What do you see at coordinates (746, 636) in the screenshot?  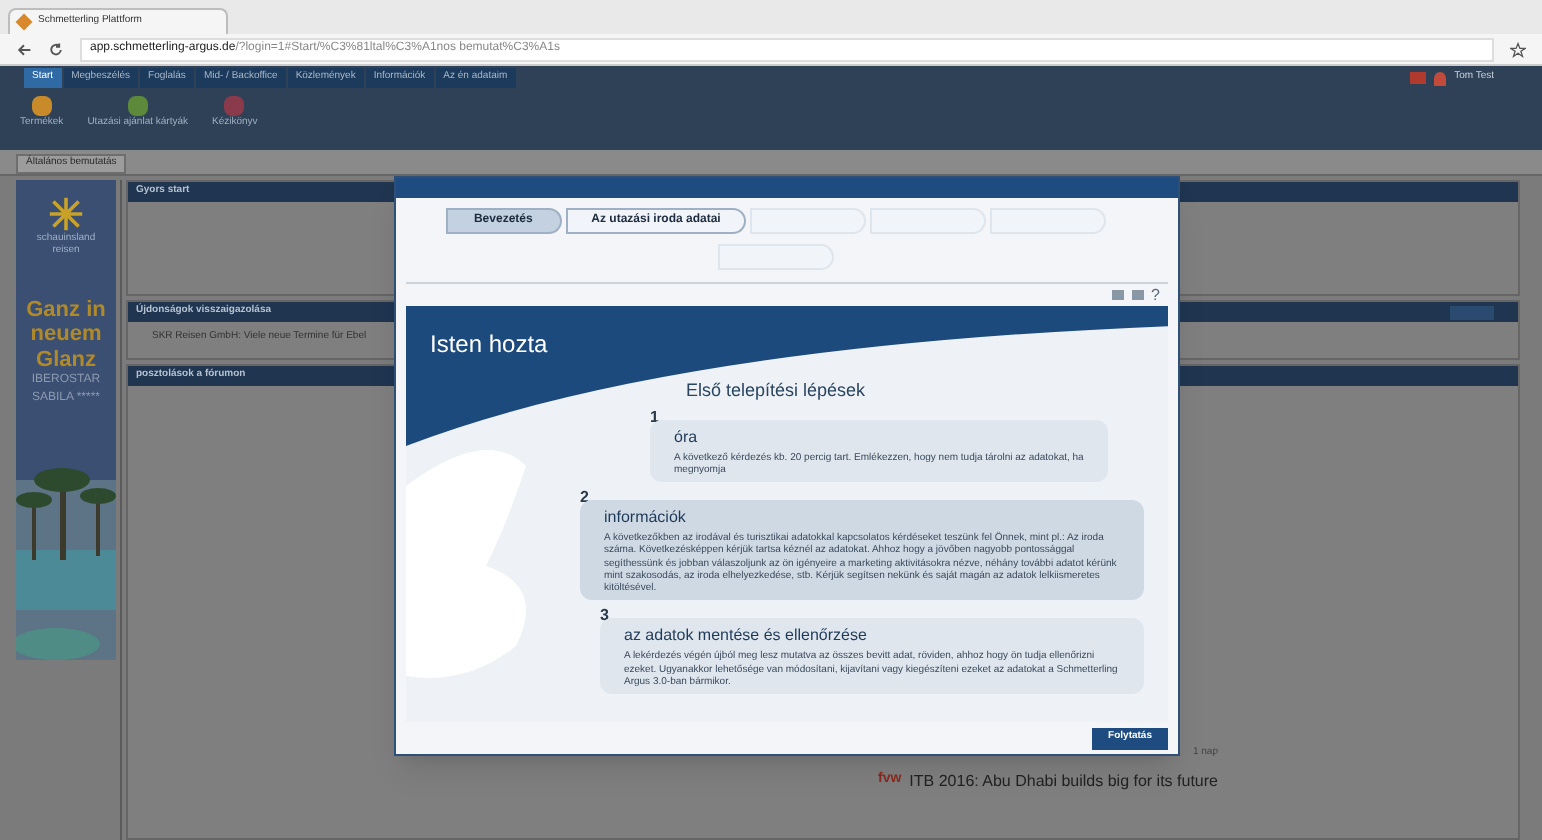 I see `step-title: az adatok mentése és ellenőrzése` at bounding box center [746, 636].